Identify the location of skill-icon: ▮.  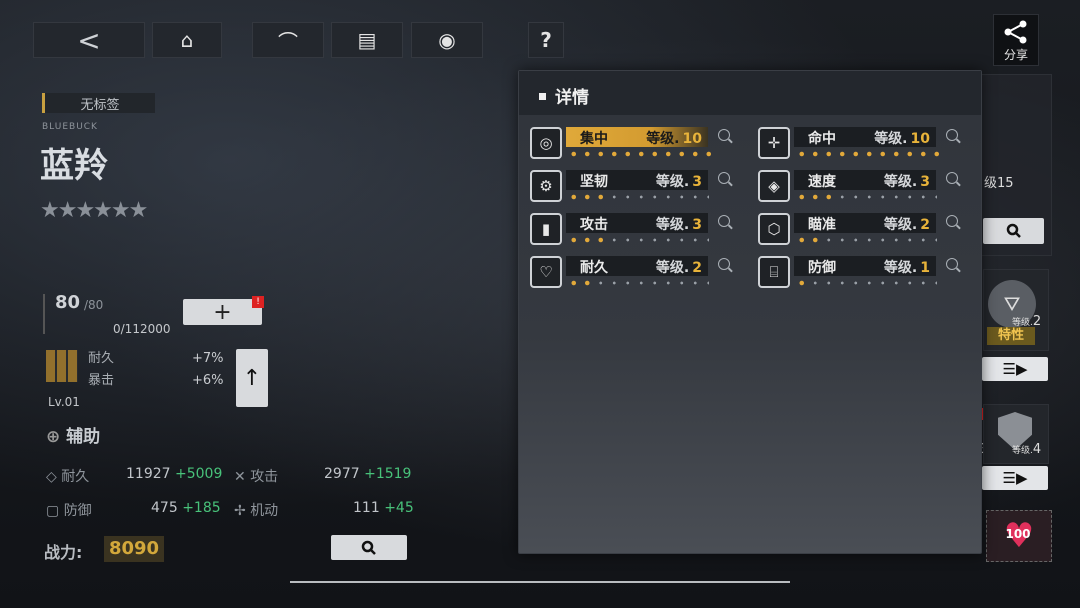
(546, 229).